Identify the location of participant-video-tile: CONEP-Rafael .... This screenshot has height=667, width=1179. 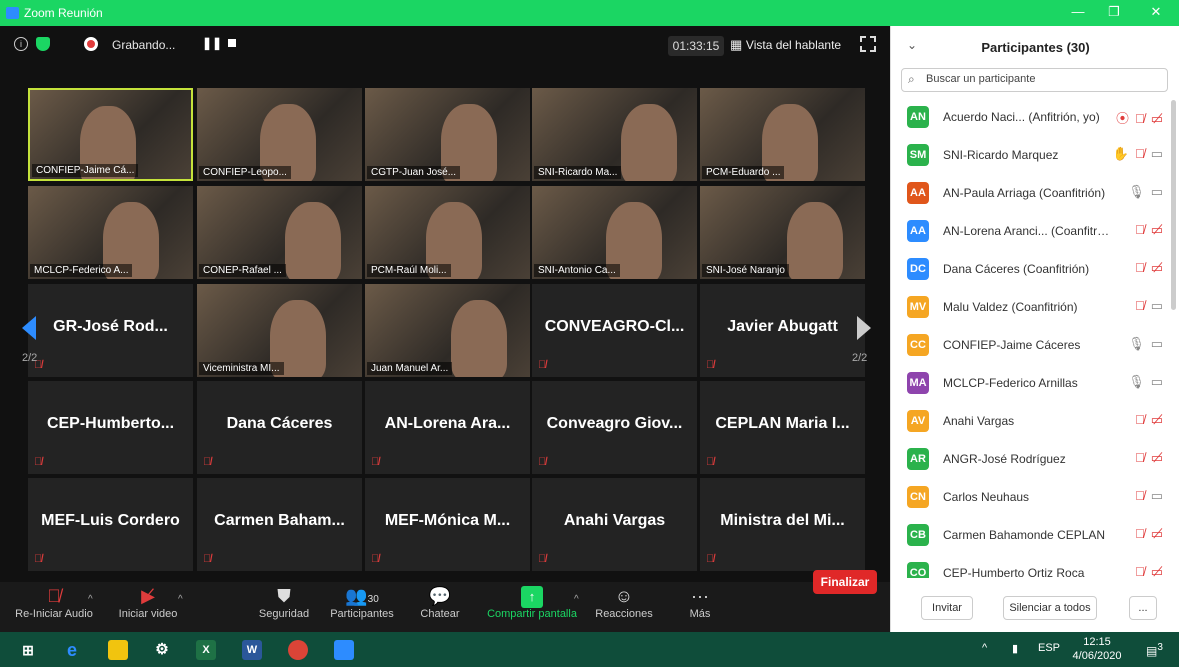
(279, 232).